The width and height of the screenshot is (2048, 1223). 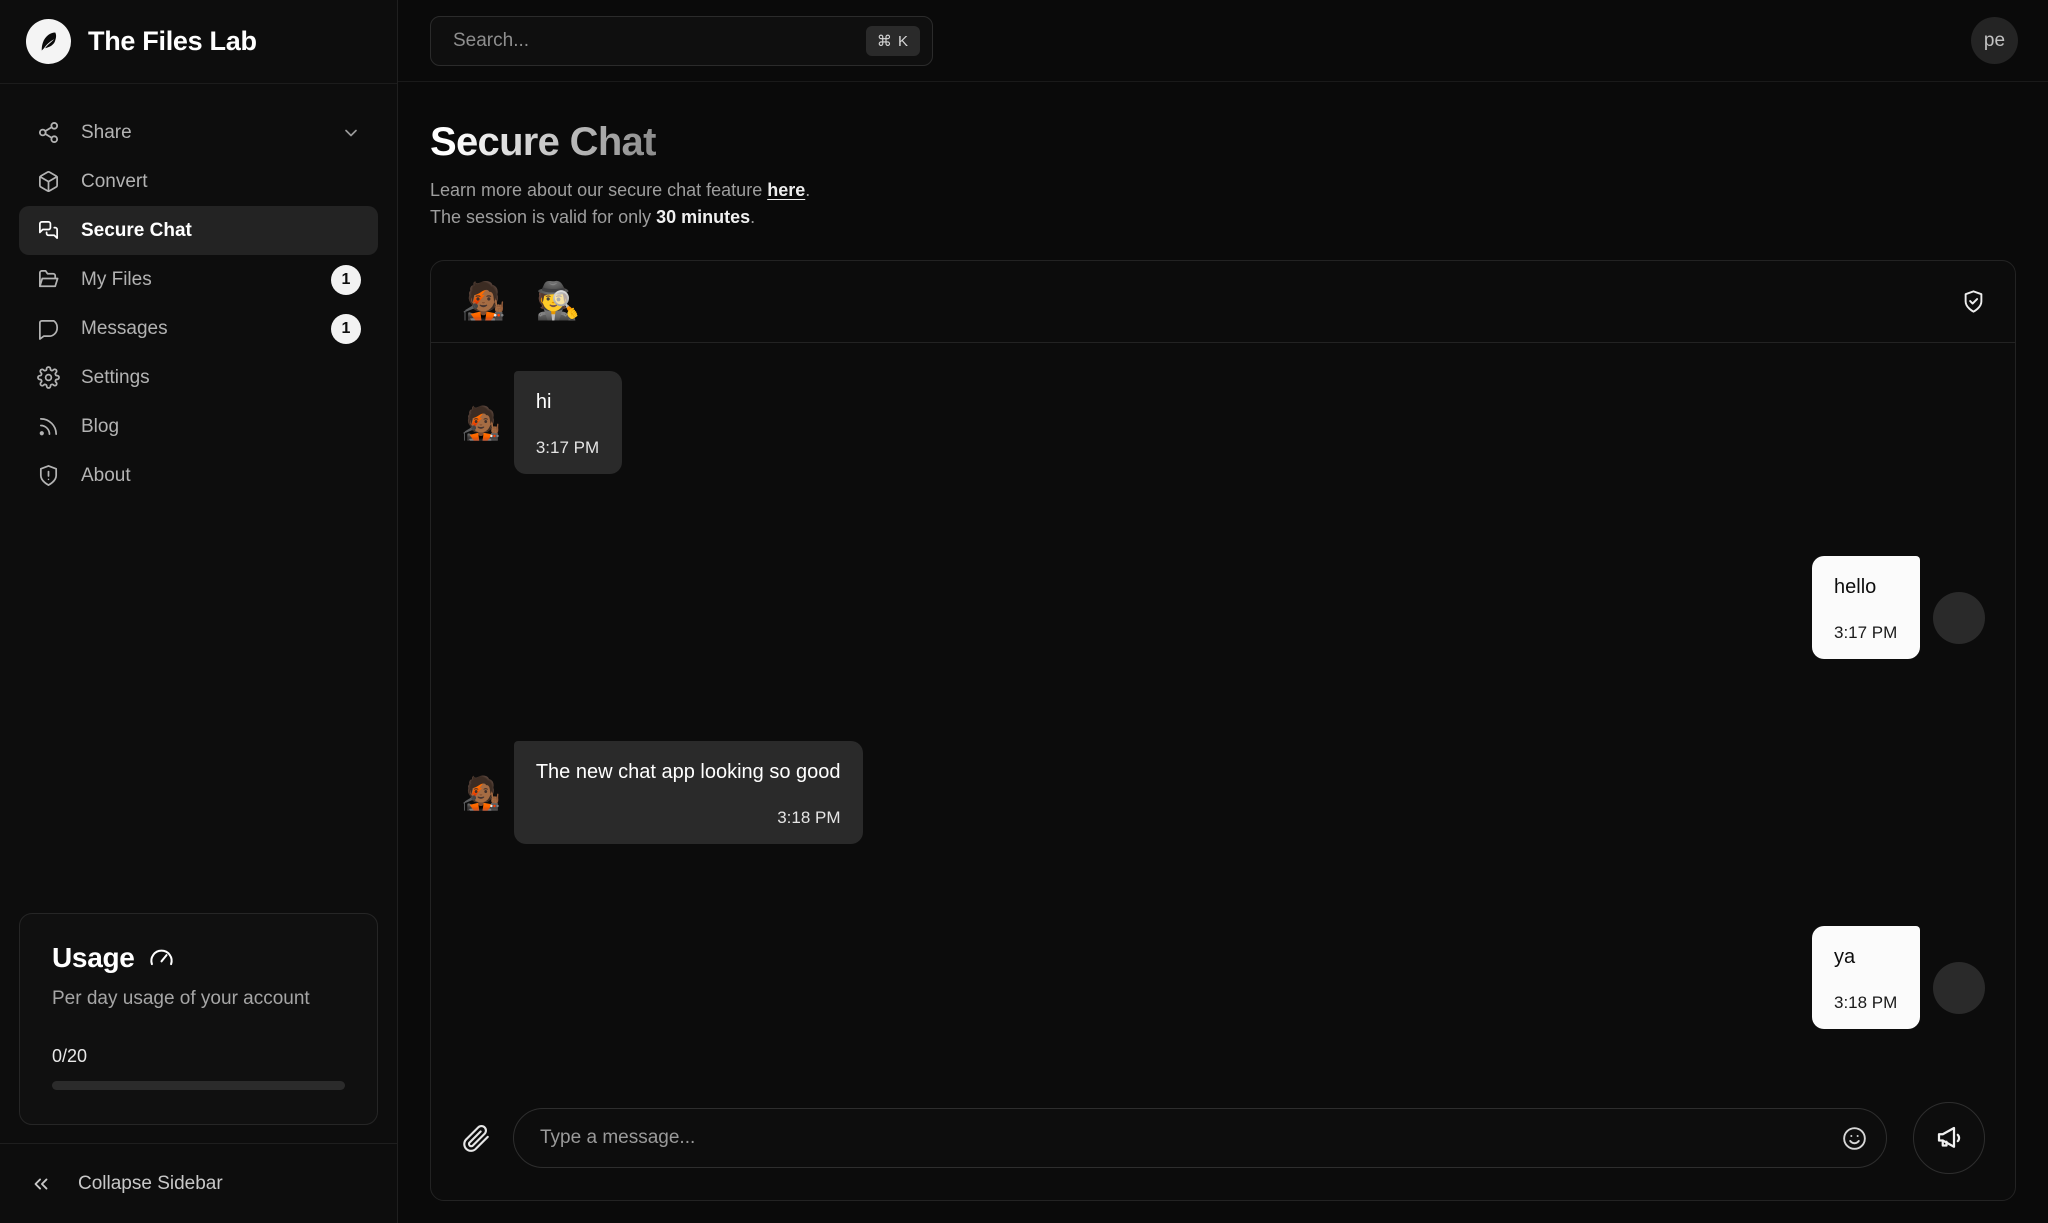 What do you see at coordinates (106, 132) in the screenshot?
I see `sidebar-item-label: Share` at bounding box center [106, 132].